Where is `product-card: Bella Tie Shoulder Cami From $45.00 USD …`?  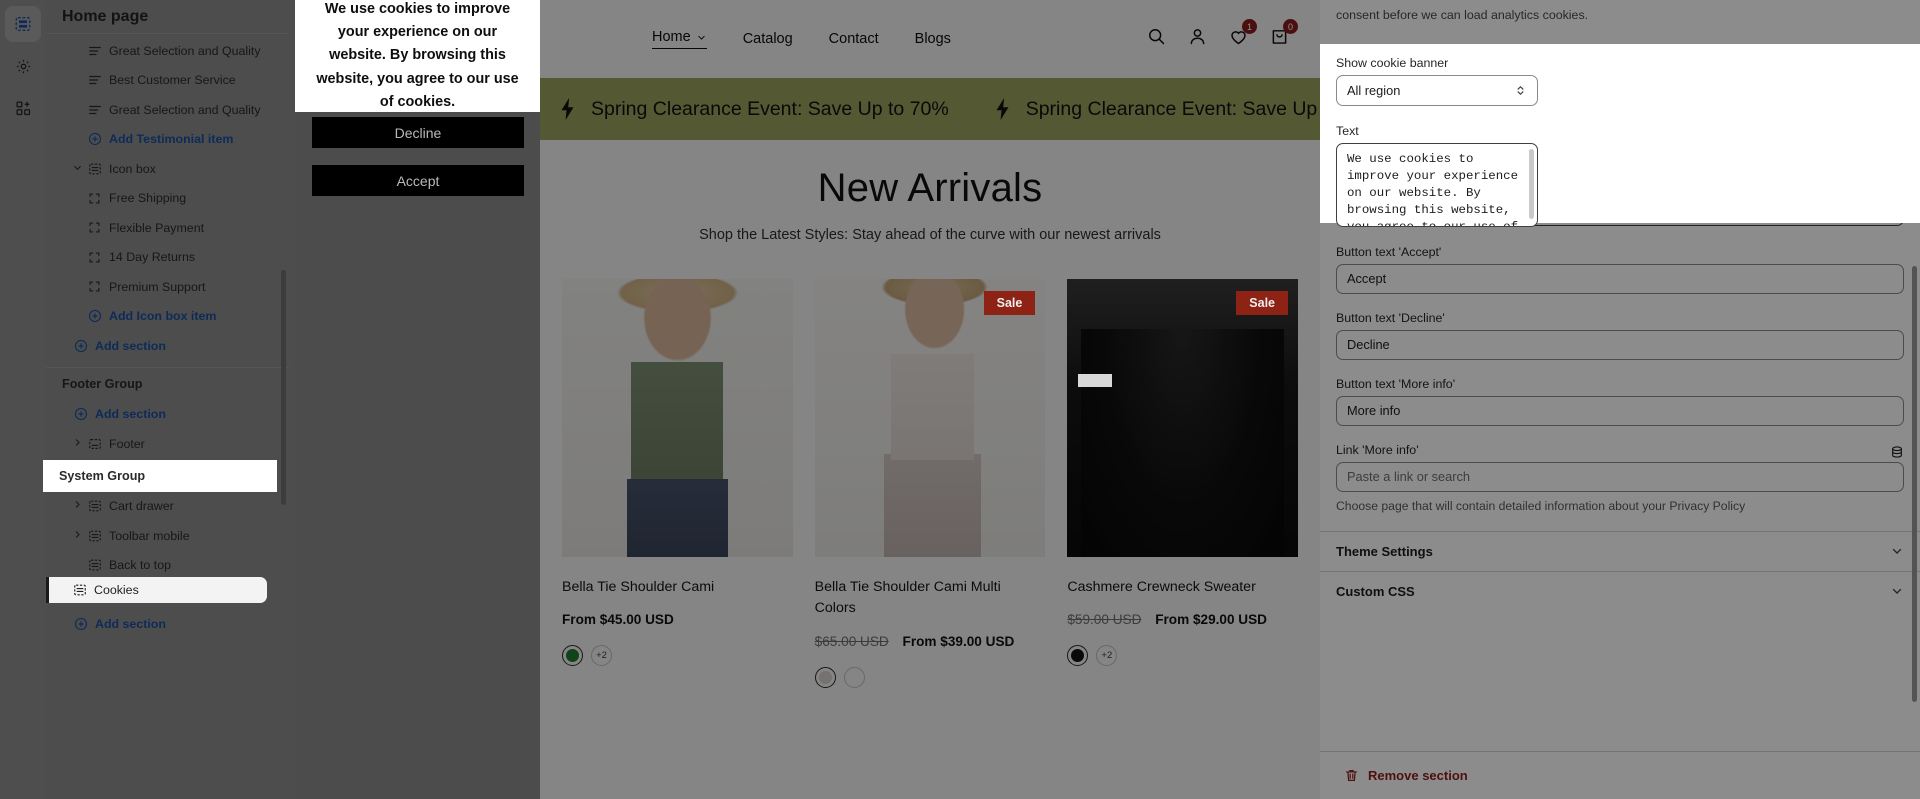 product-card: Bella Tie Shoulder Cami From $45.00 USD … is located at coordinates (677, 483).